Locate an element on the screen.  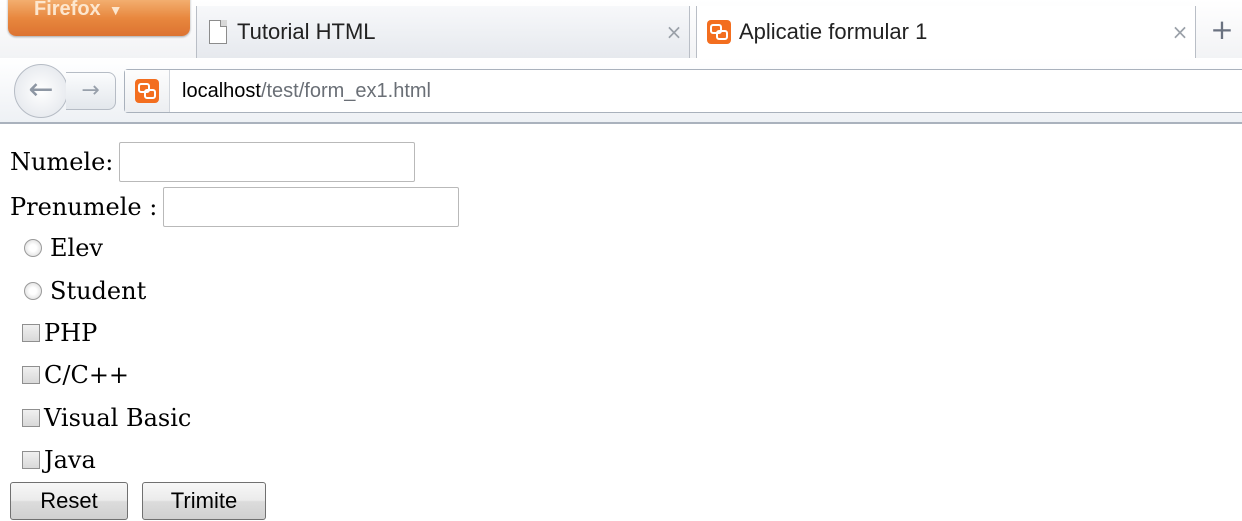
java-checkbox is located at coordinates (31, 460).